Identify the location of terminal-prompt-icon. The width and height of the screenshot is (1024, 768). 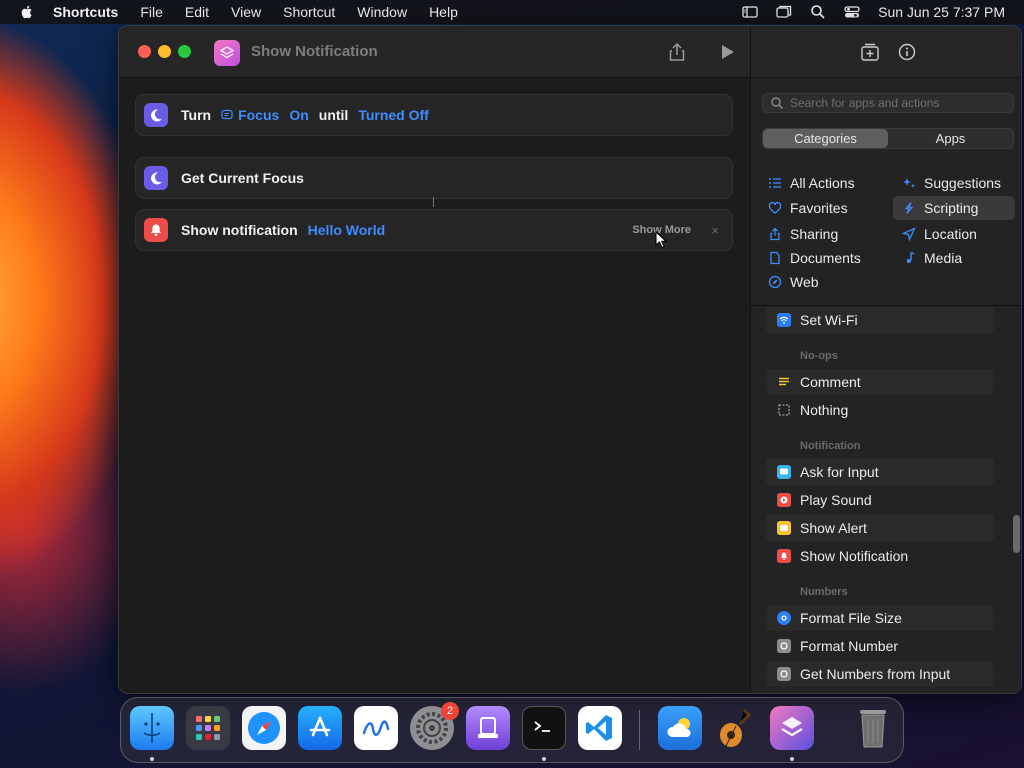
(542, 726).